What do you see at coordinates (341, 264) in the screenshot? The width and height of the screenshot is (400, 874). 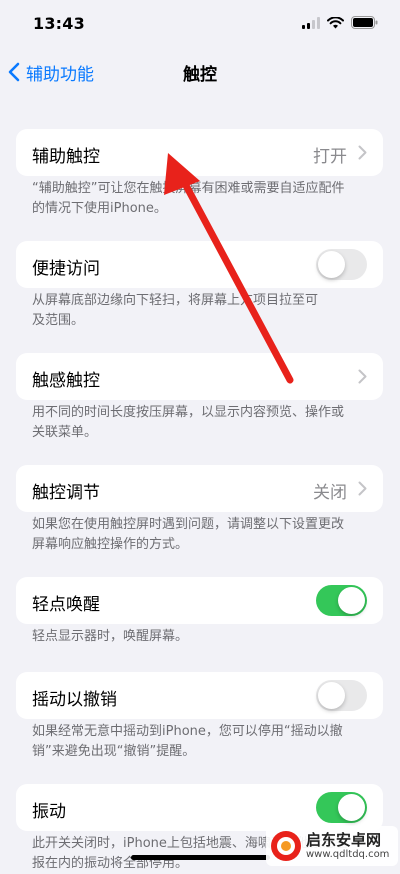 I see `reachability-toggle` at bounding box center [341, 264].